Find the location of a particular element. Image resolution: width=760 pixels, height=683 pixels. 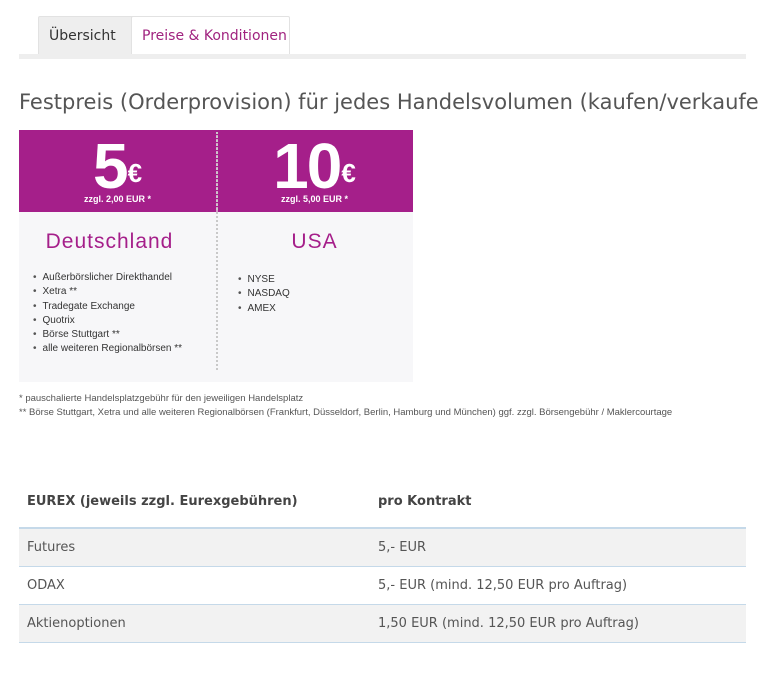

usa-price: 10€ is located at coordinates (314, 166).